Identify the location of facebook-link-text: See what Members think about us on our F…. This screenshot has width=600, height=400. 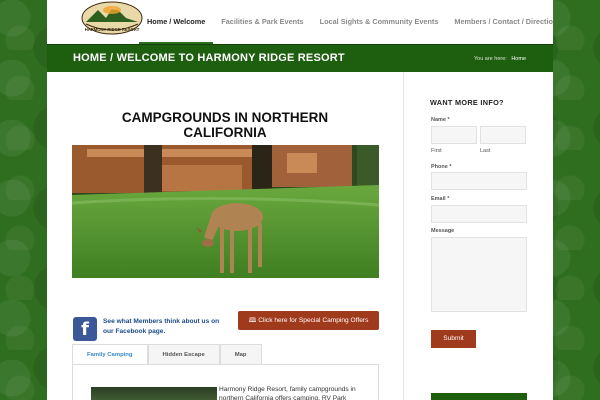
(163, 327).